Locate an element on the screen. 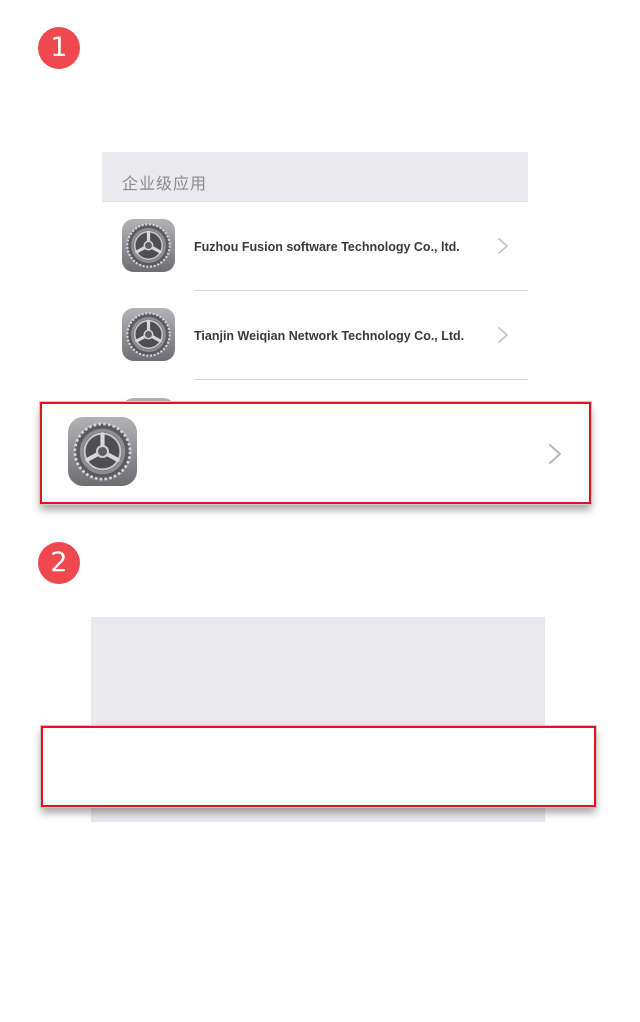  highlighted-app-row is located at coordinates (315, 453).